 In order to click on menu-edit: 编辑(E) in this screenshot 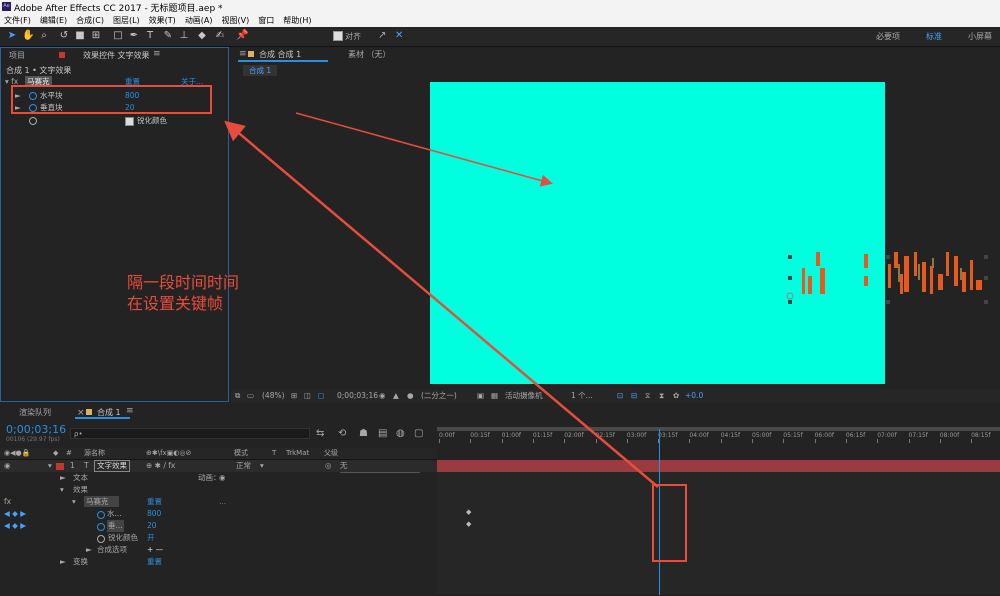, I will do `click(53, 20)`.